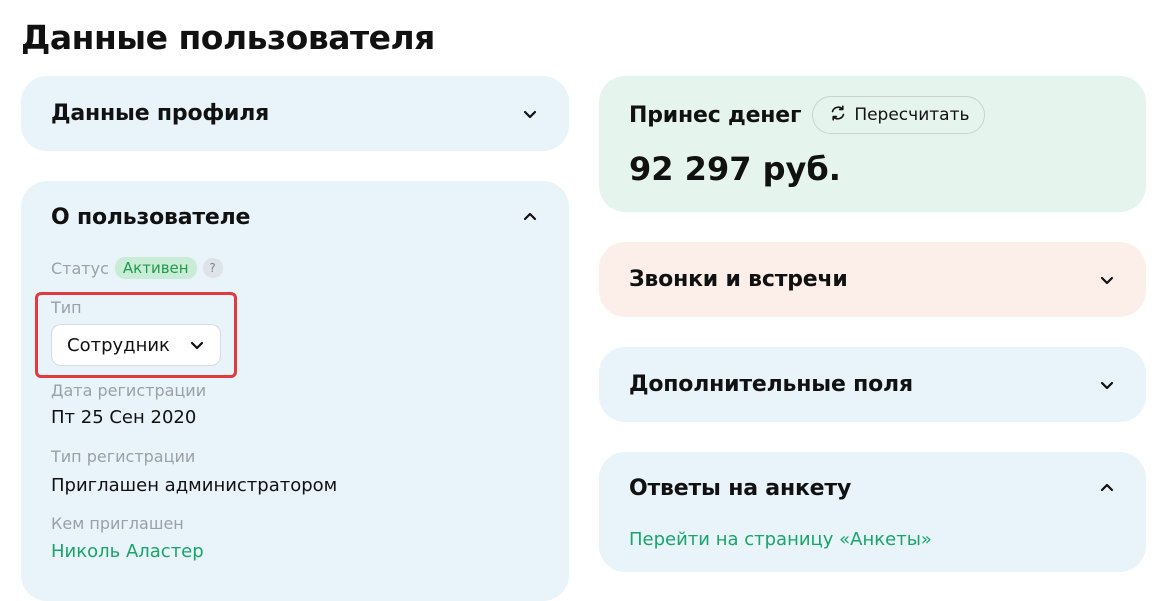 The image size is (1165, 601). What do you see at coordinates (872, 144) in the screenshot?
I see `earned-money-card: Принес денег Пересчитать 92 297 руб.` at bounding box center [872, 144].